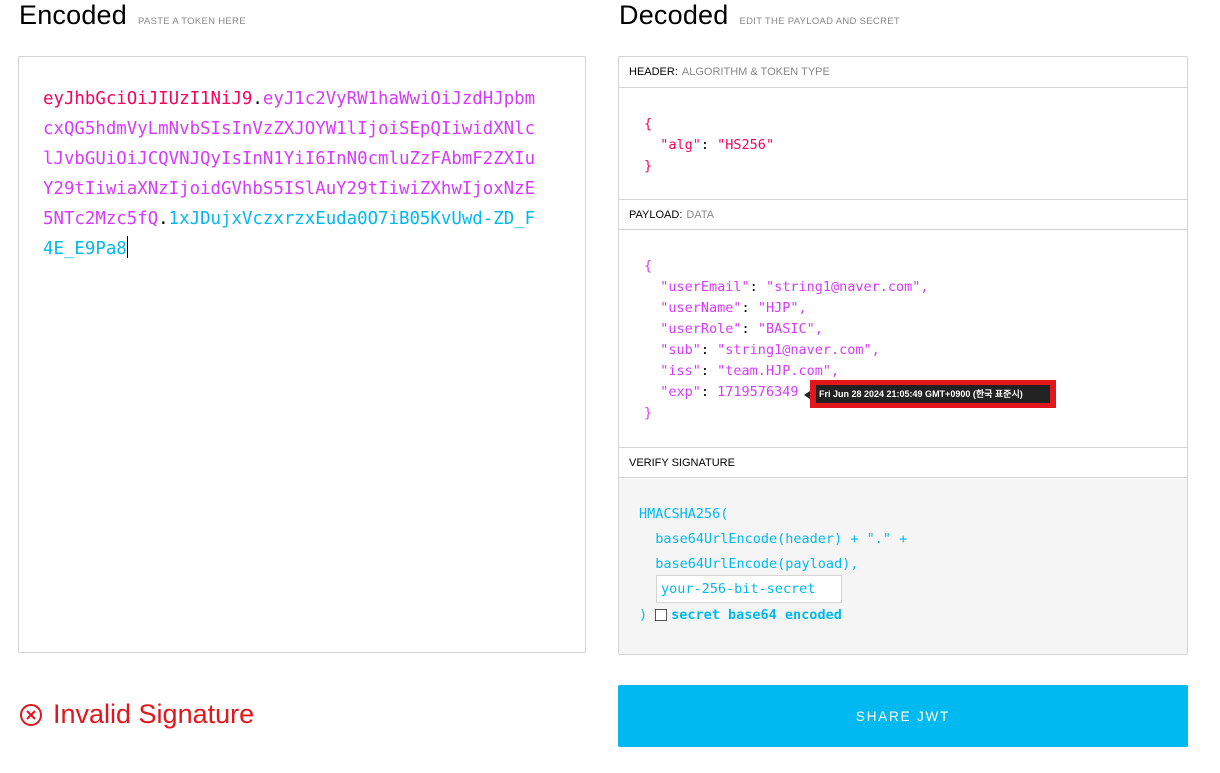  Describe the element at coordinates (749, 564) in the screenshot. I see `verify-line: base64UrlEncode(payload),` at that location.